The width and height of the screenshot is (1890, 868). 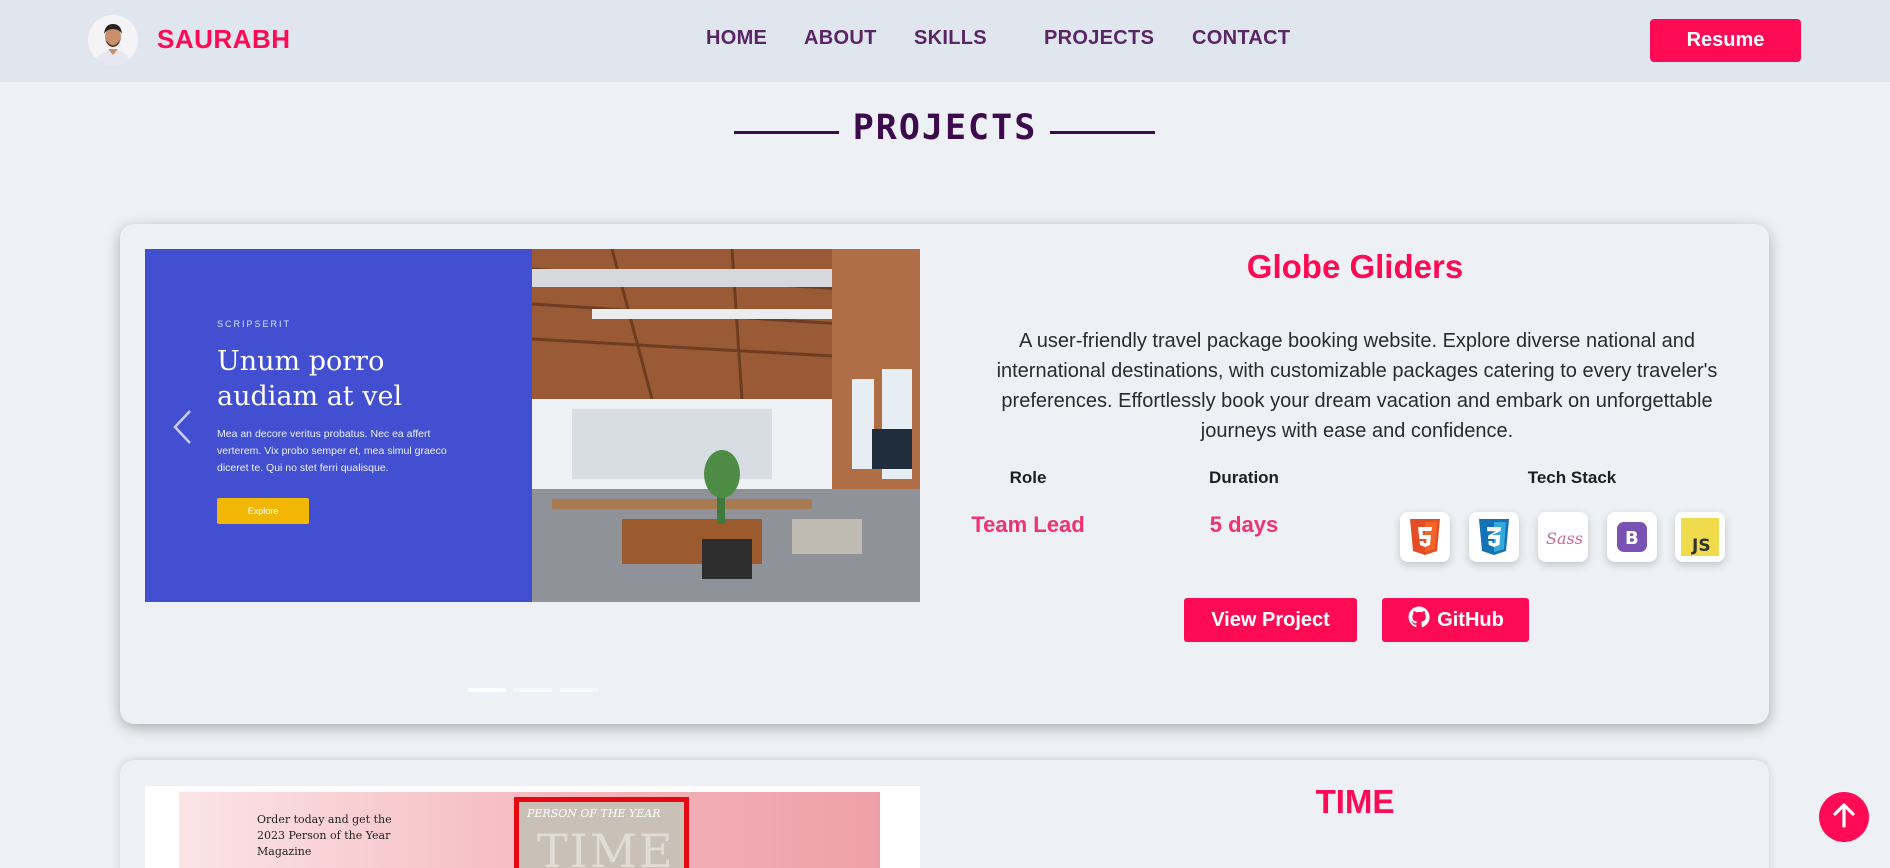 I want to click on slide-heading: Unum porro audiam at vel, so click(x=310, y=379).